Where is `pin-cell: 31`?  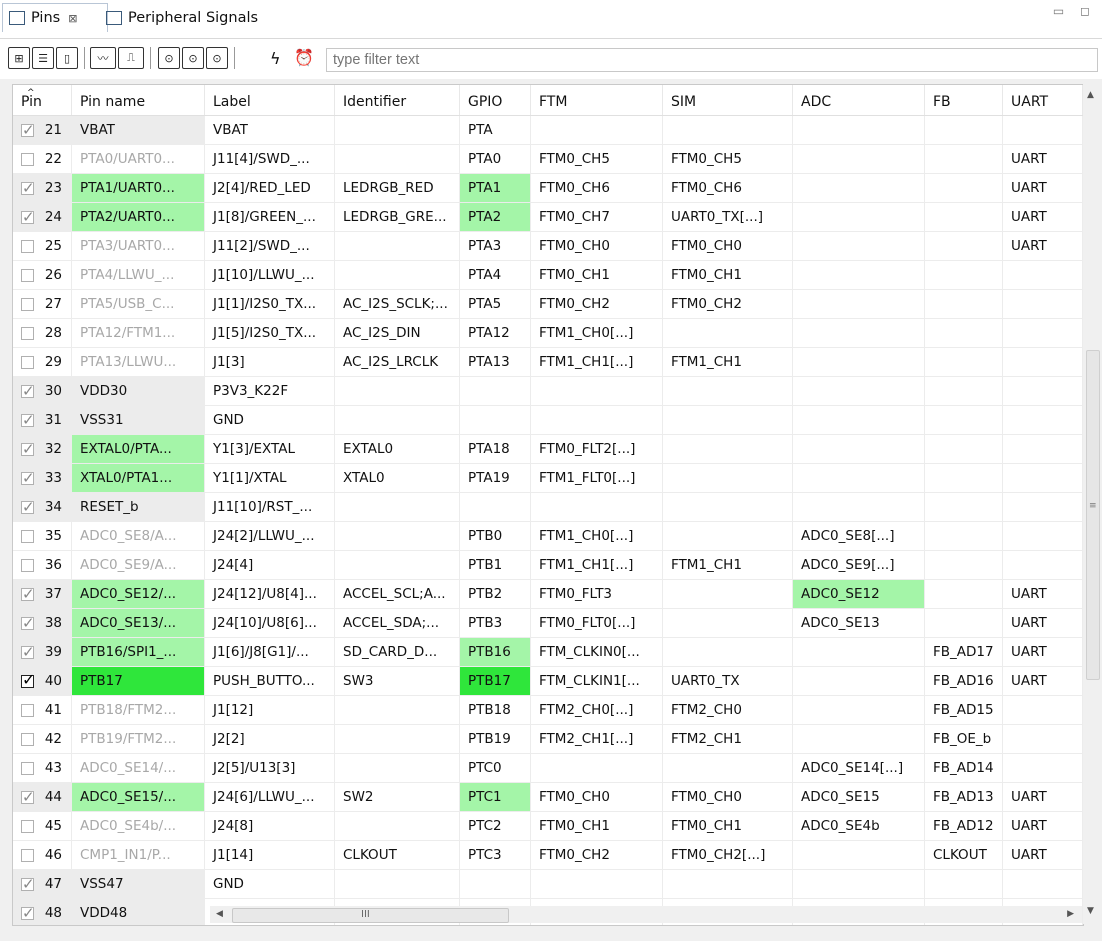
pin-cell: 31 is located at coordinates (42, 420).